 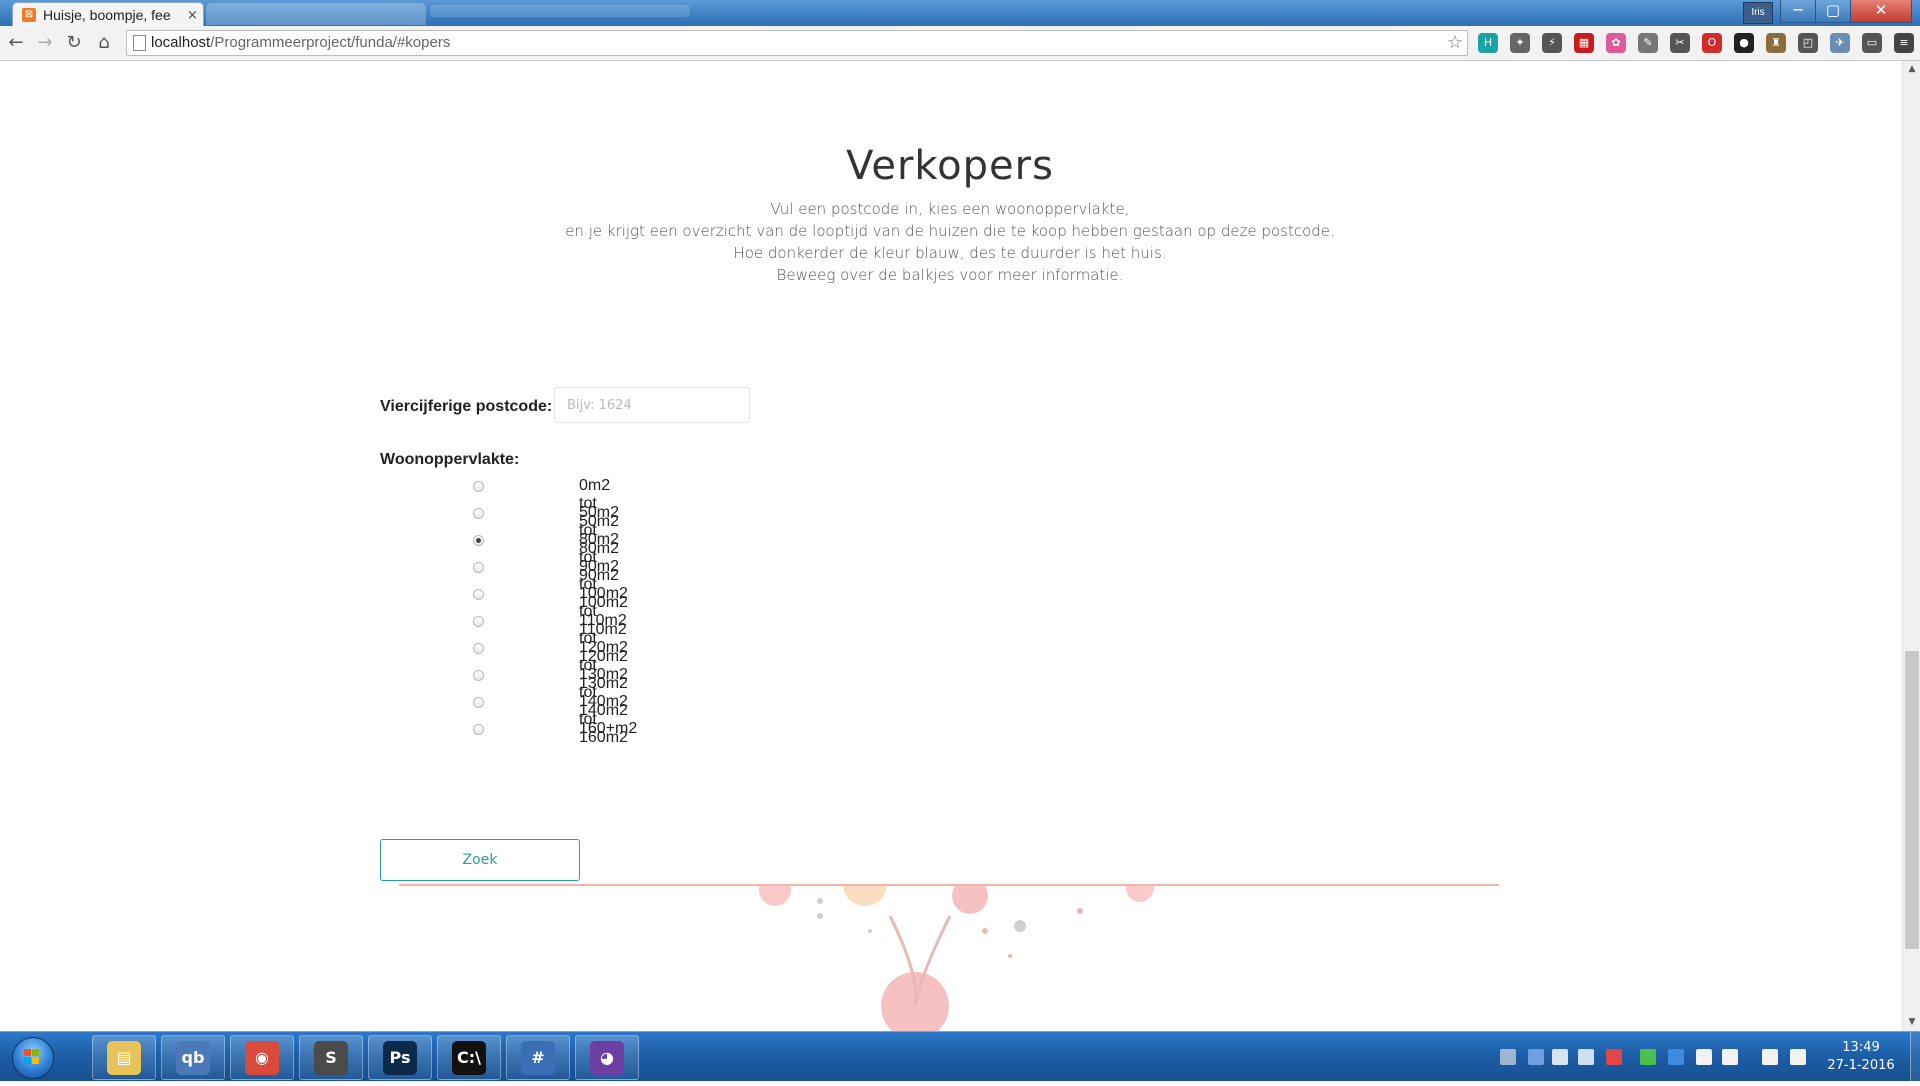 I want to click on battery-tray-icon, so click(x=1730, y=1057).